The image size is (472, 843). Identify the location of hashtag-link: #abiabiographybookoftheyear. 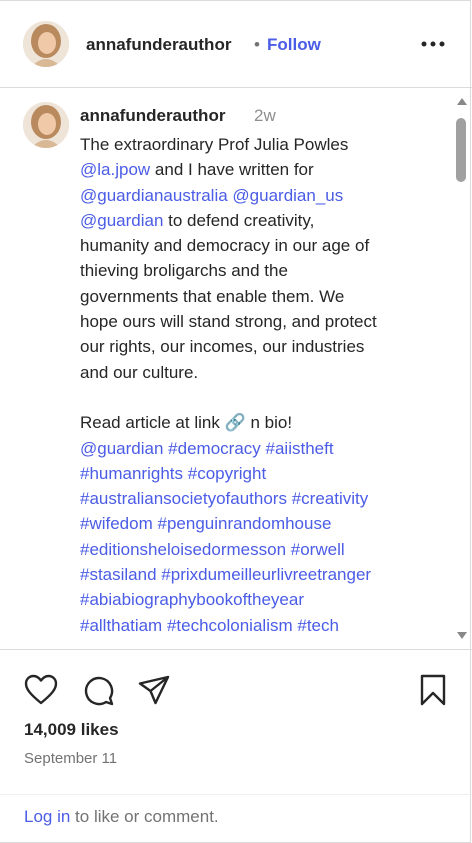
(192, 599).